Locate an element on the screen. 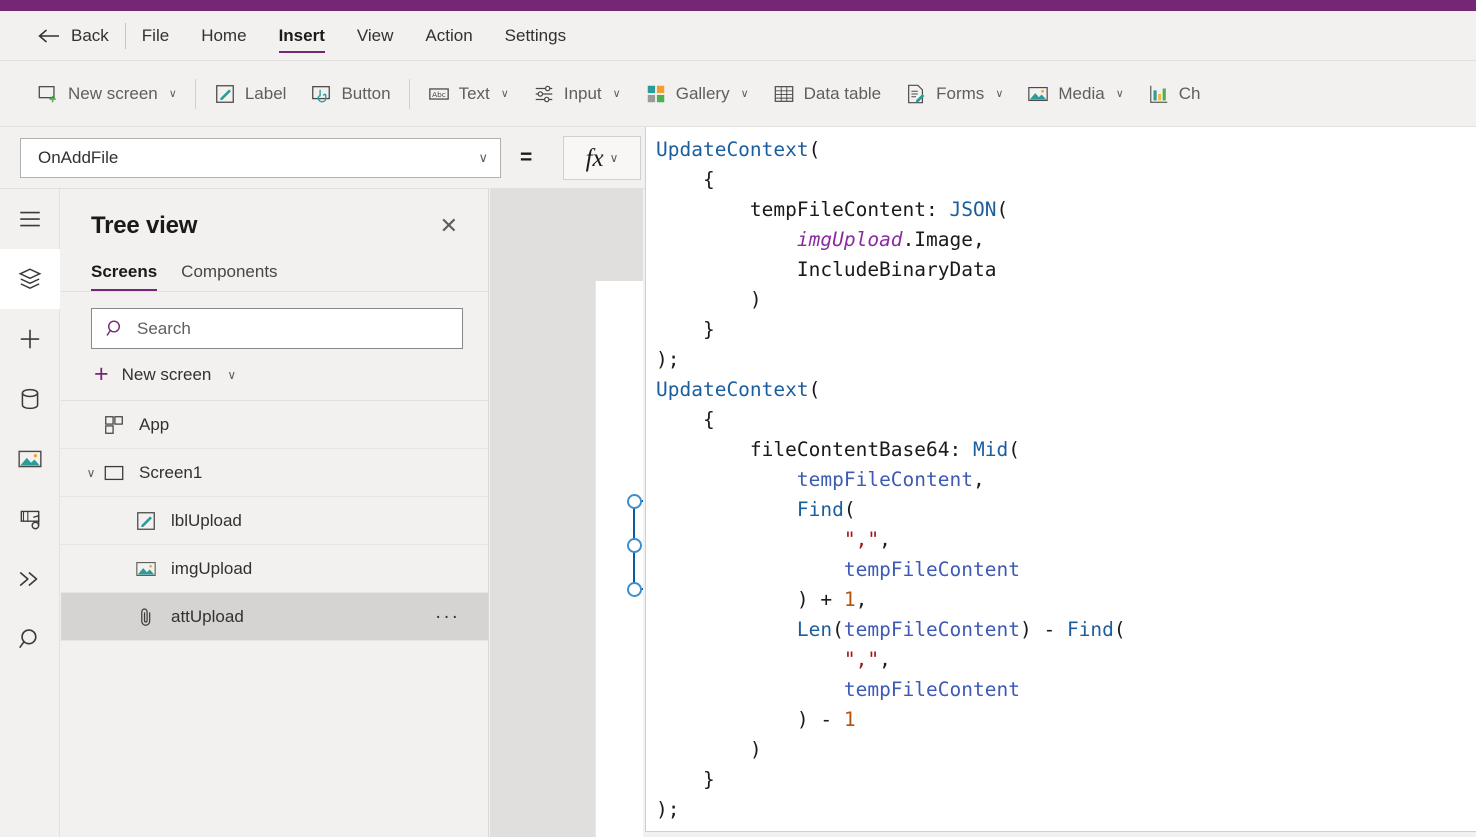  new-screen-button: + New screen ∨ is located at coordinates (274, 375).